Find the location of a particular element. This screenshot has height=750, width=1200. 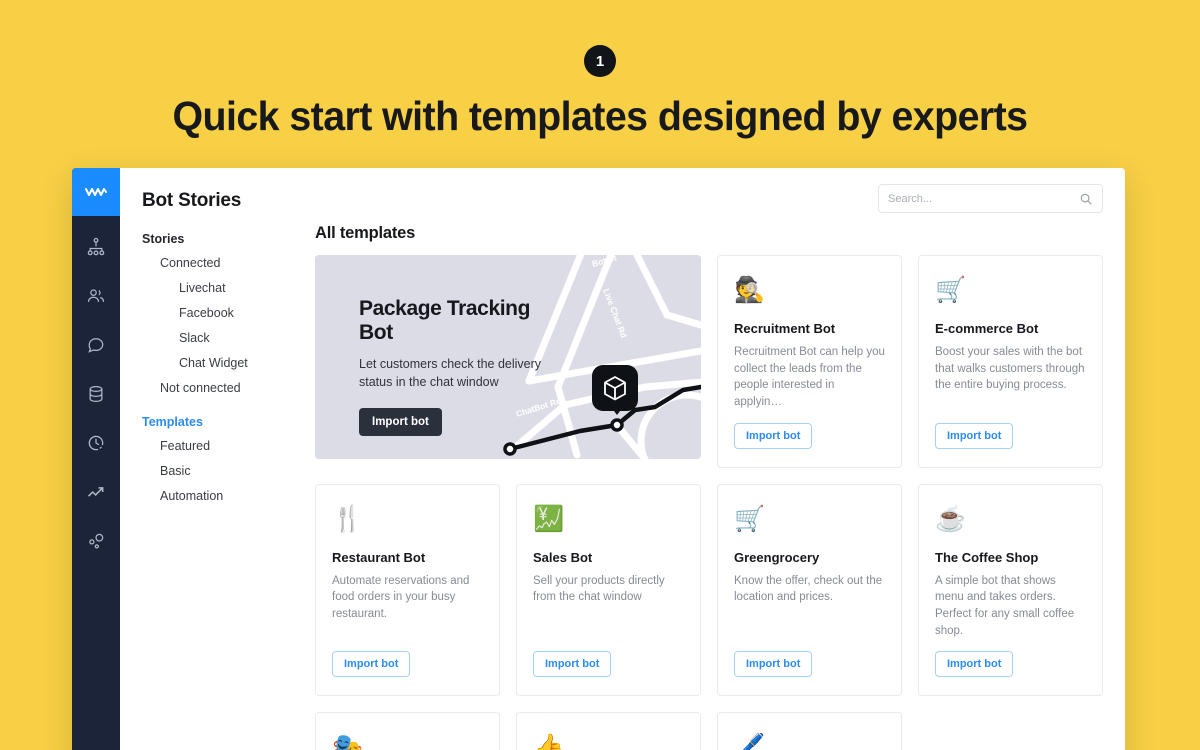

money-chart-up-icon: 💹 is located at coordinates (549, 518).